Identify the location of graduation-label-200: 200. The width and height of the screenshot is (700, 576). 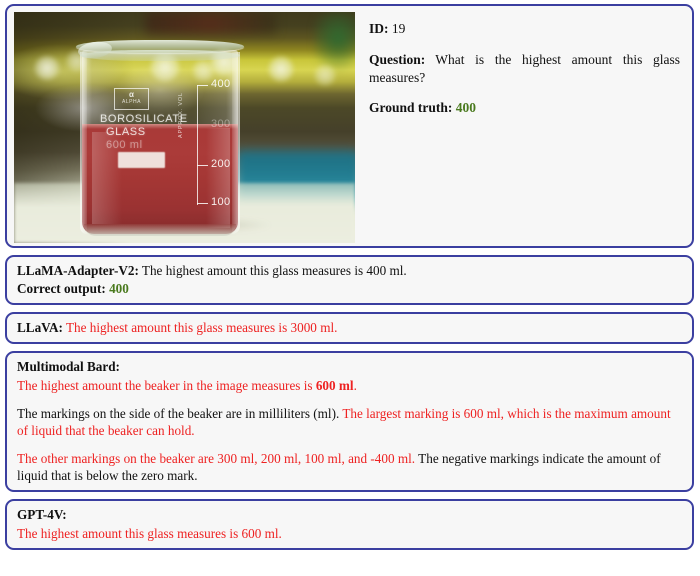
(221, 164).